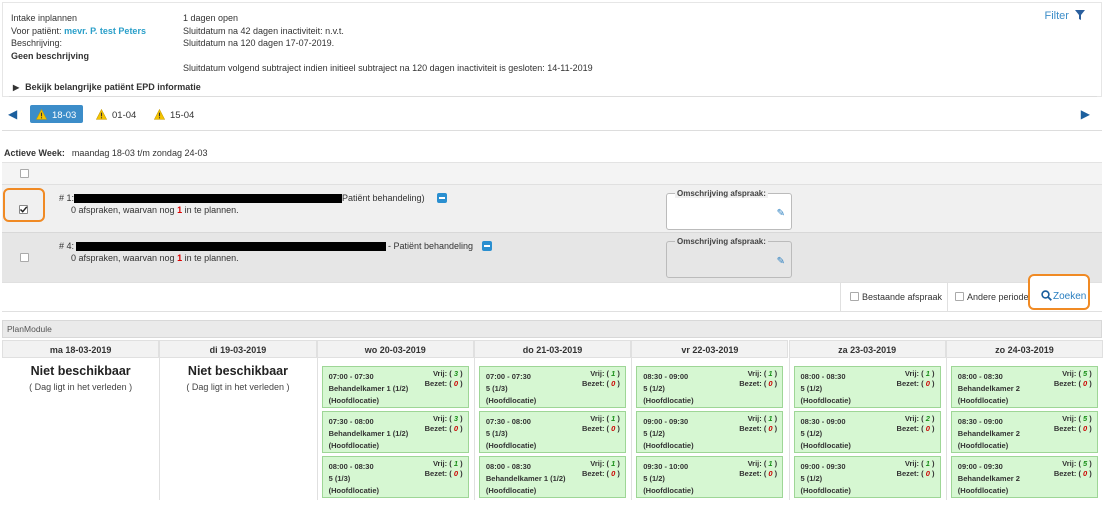 The height and width of the screenshot is (506, 1108). What do you see at coordinates (34, 153) in the screenshot?
I see `active-week-label: Actieve Week:` at bounding box center [34, 153].